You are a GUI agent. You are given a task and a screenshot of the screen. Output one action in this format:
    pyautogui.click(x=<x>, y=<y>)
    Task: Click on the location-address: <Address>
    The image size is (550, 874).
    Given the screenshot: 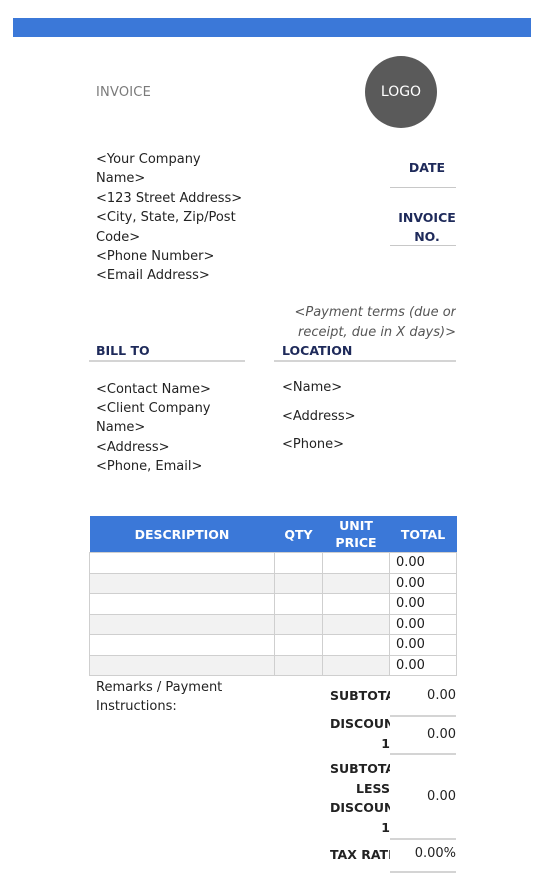 What is the action you would take?
    pyautogui.click(x=319, y=423)
    